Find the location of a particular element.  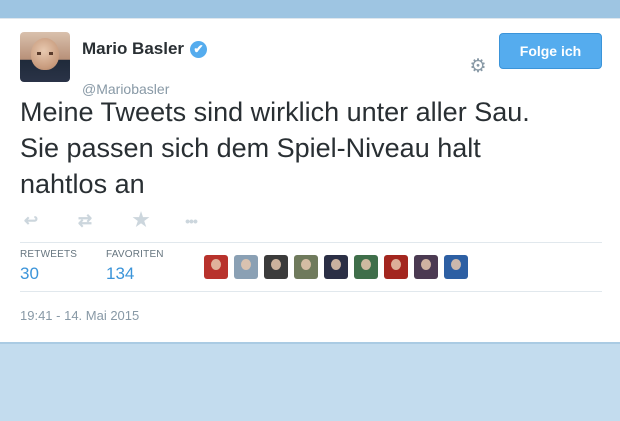

favorites-count: 134 is located at coordinates (120, 273).